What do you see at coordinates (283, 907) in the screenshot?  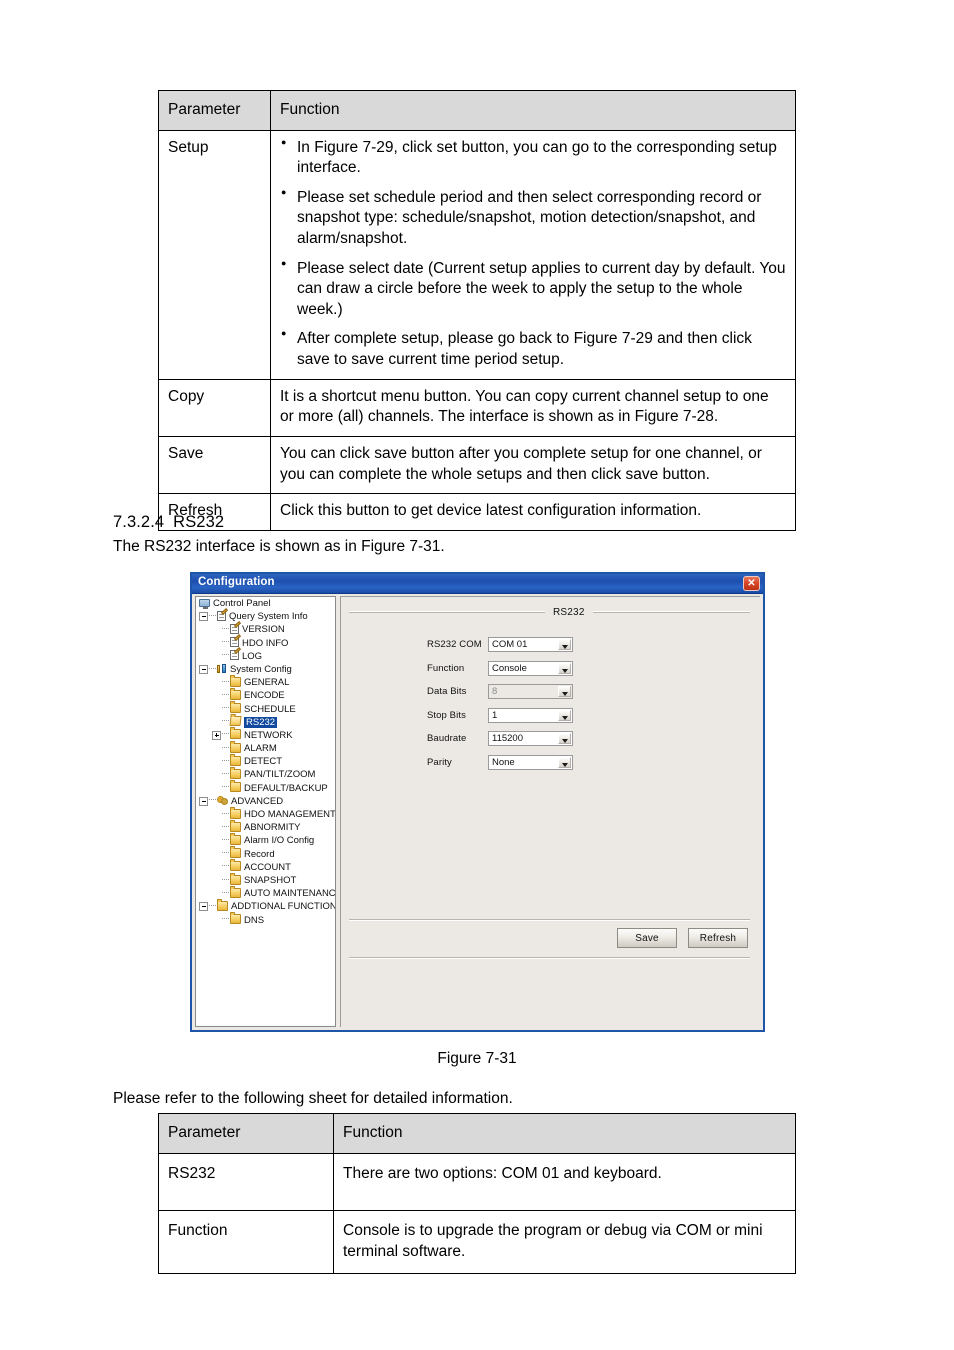 I see `tree-item-label: ADDTIONAL FUNCTION` at bounding box center [283, 907].